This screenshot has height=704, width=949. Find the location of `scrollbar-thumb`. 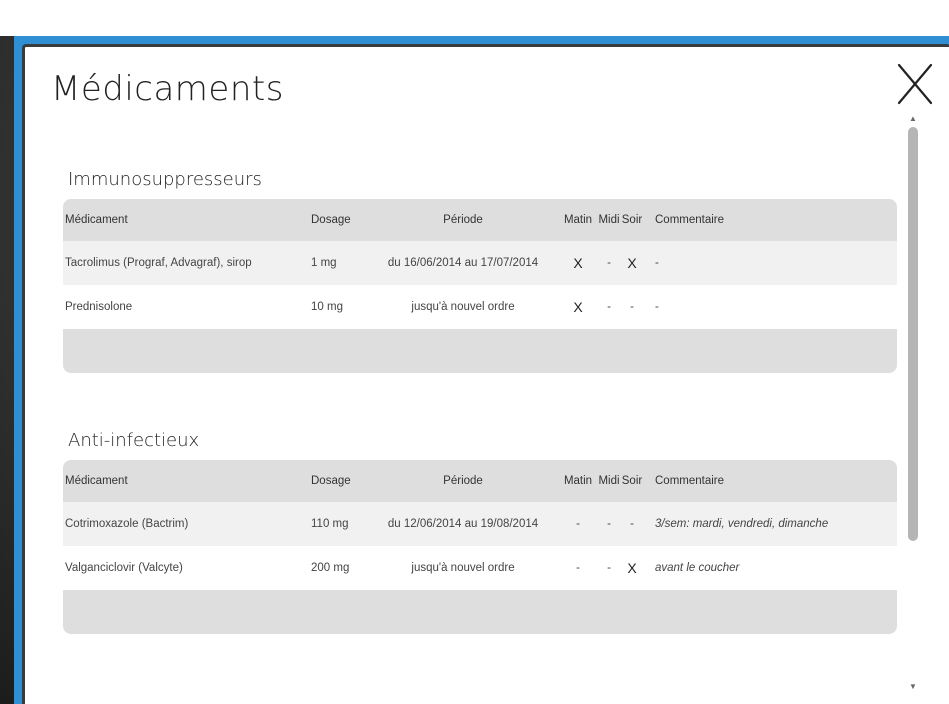

scrollbar-thumb is located at coordinates (913, 334).